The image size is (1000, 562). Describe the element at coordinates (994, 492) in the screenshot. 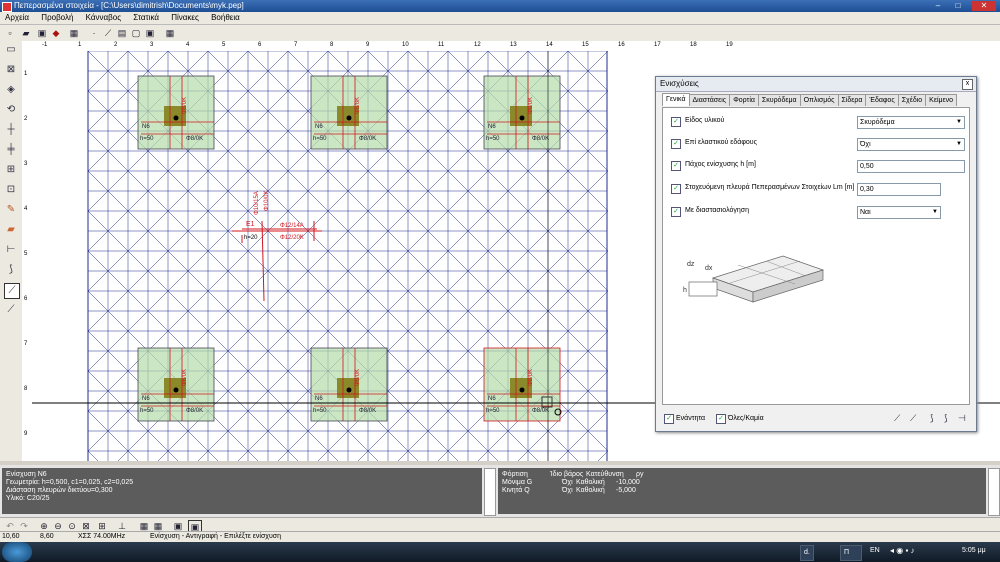

I see `info-scrollbar-right` at that location.